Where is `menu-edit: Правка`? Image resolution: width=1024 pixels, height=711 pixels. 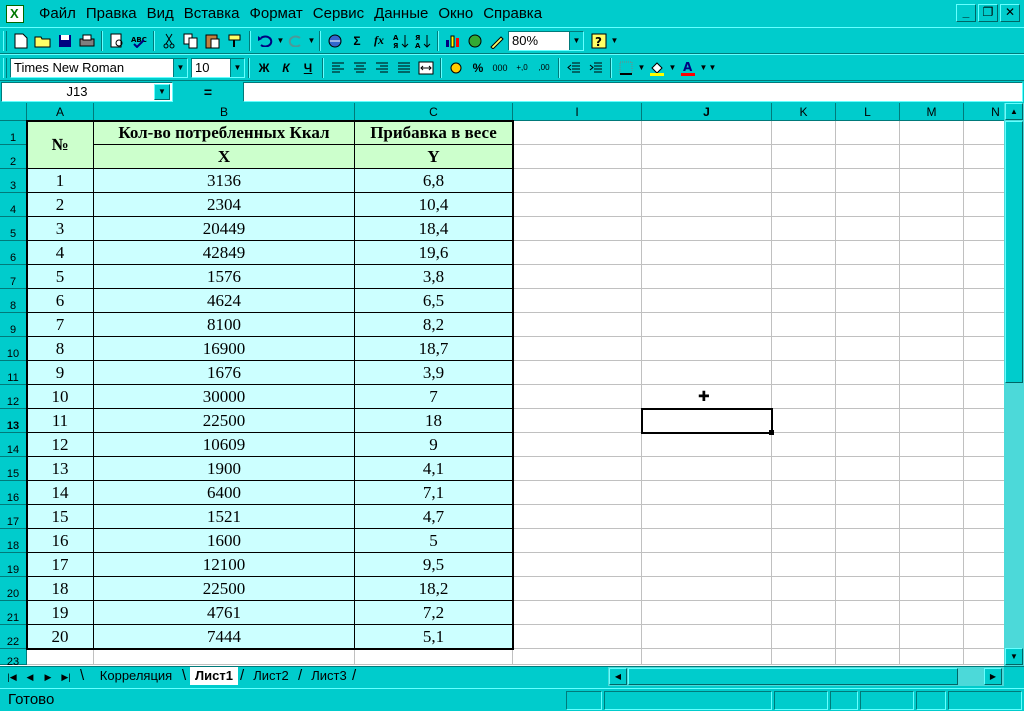
menu-edit: Правка is located at coordinates (111, 13).